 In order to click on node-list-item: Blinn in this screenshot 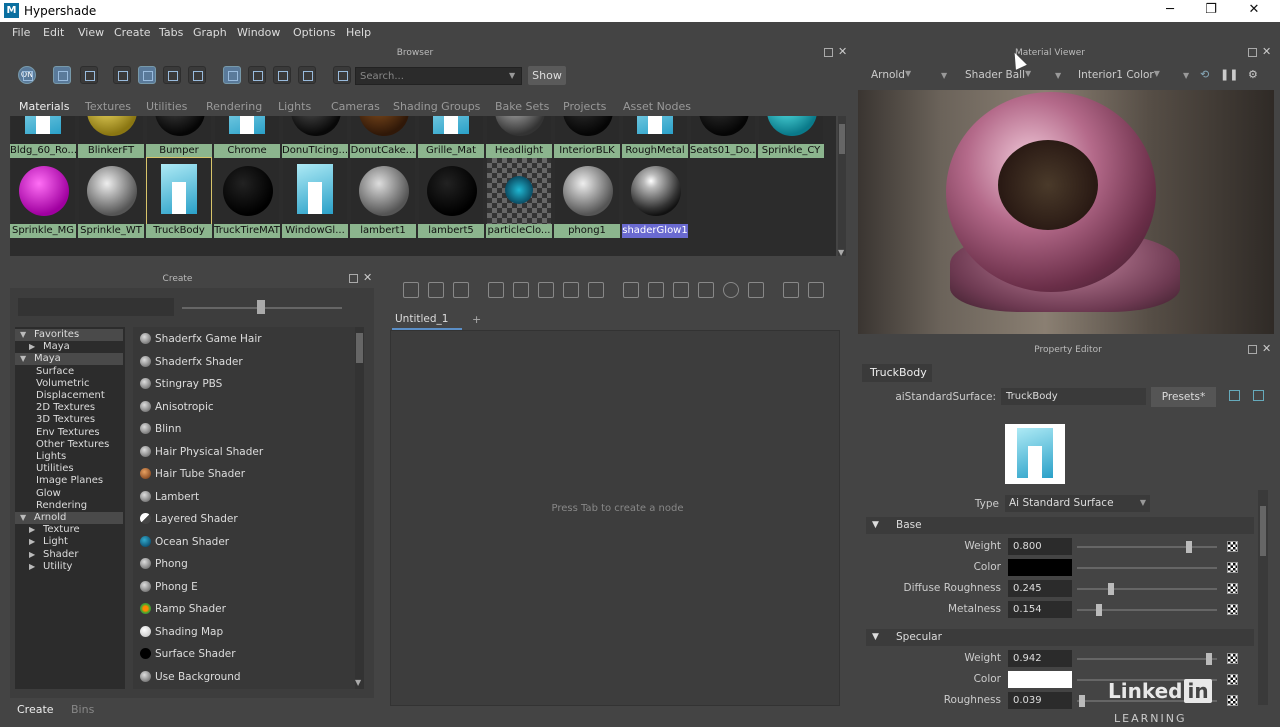, I will do `click(242, 429)`.